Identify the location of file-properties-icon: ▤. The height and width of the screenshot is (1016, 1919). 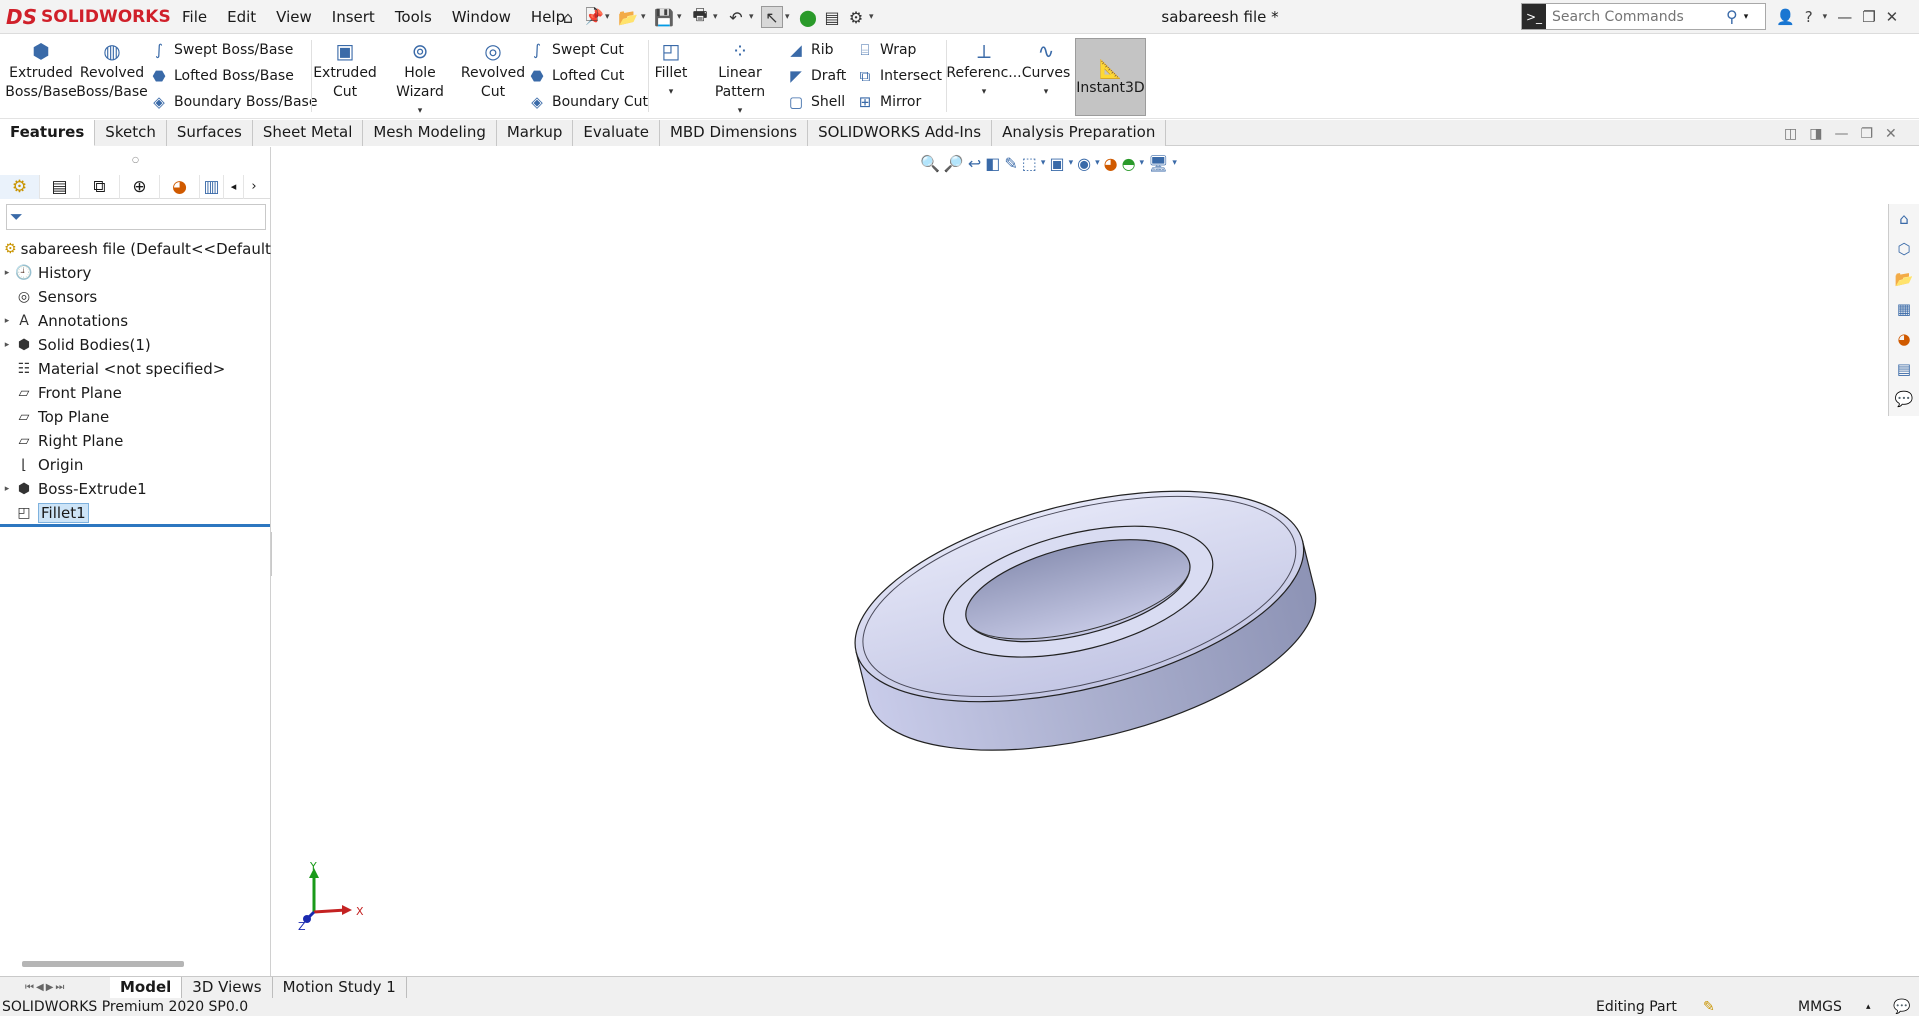
(832, 17).